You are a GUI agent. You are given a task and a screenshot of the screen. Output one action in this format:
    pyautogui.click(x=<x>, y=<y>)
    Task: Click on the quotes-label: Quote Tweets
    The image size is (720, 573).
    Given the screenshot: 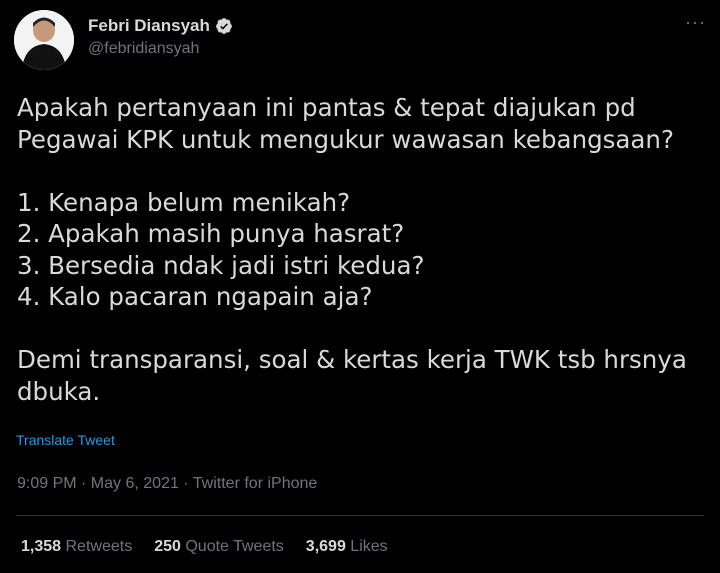 What is the action you would take?
    pyautogui.click(x=234, y=546)
    